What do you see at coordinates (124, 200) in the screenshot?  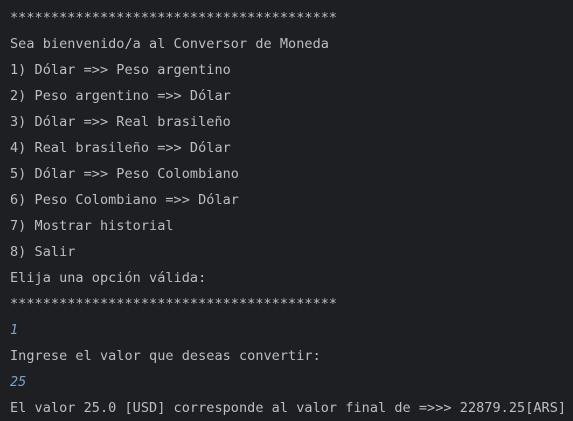 I see `menu-option-6: 6) Peso Colombiano =>> Dólar` at bounding box center [124, 200].